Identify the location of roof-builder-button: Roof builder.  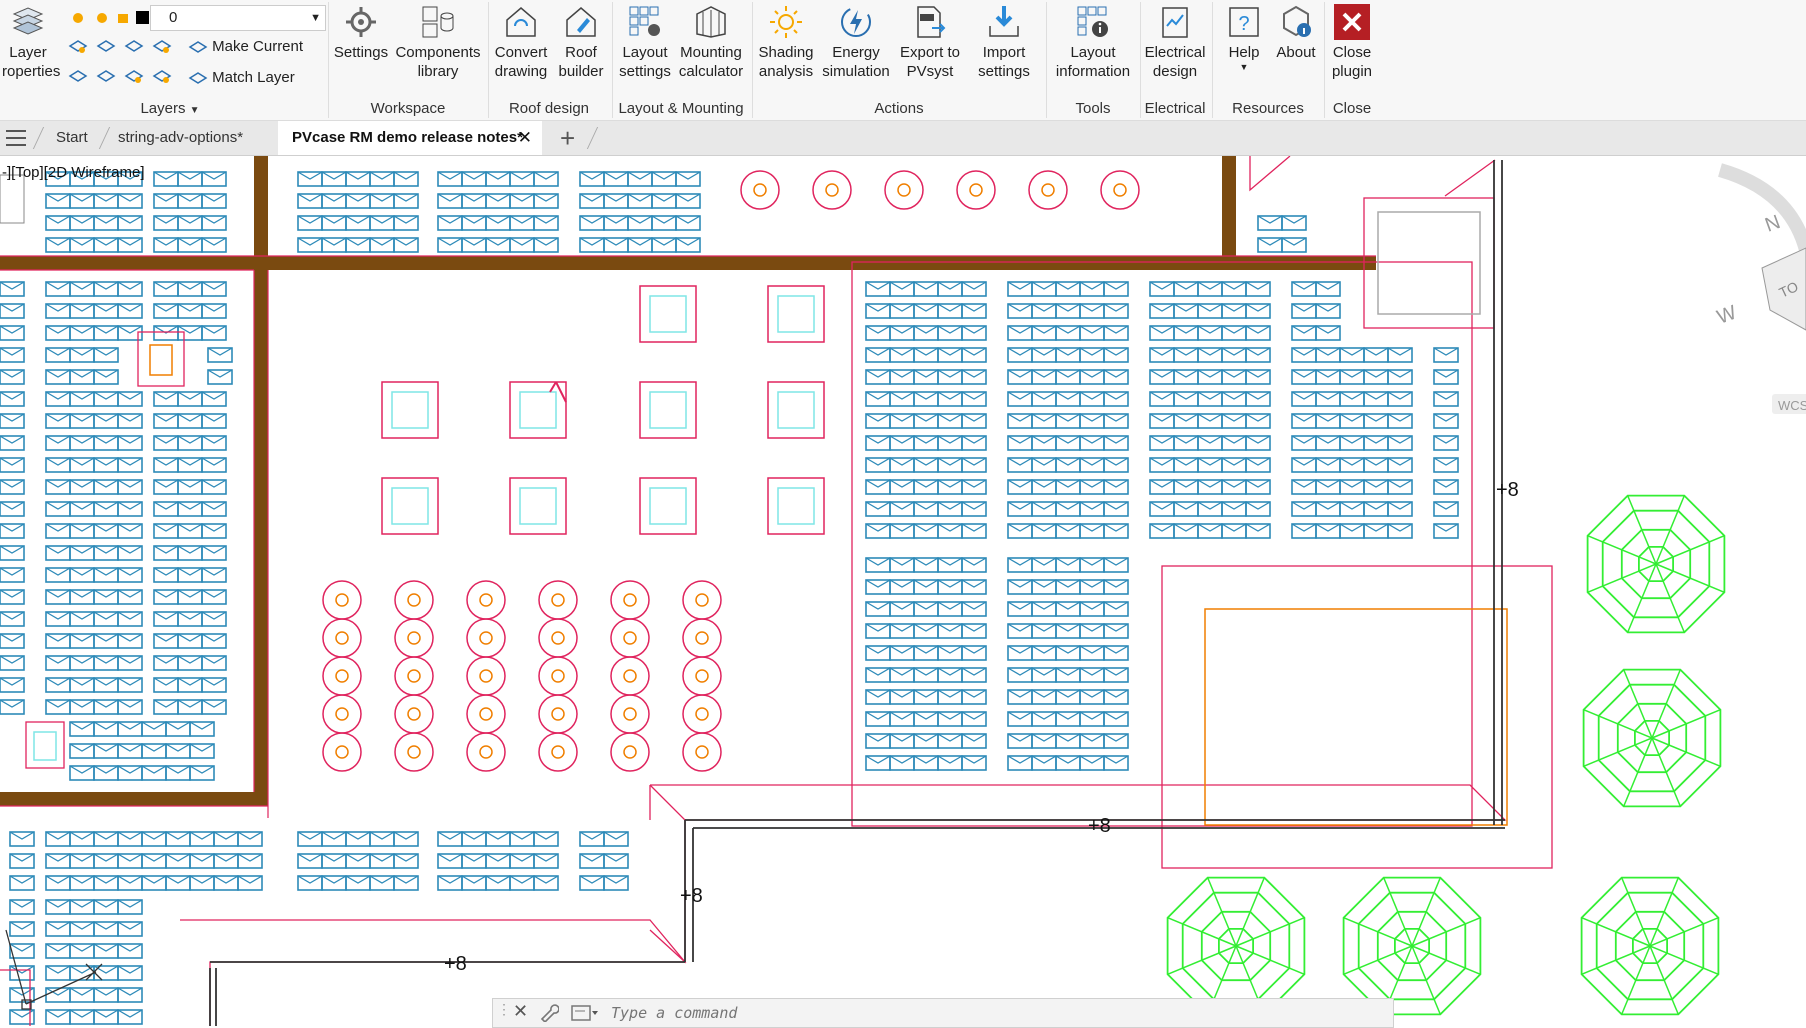
(581, 42).